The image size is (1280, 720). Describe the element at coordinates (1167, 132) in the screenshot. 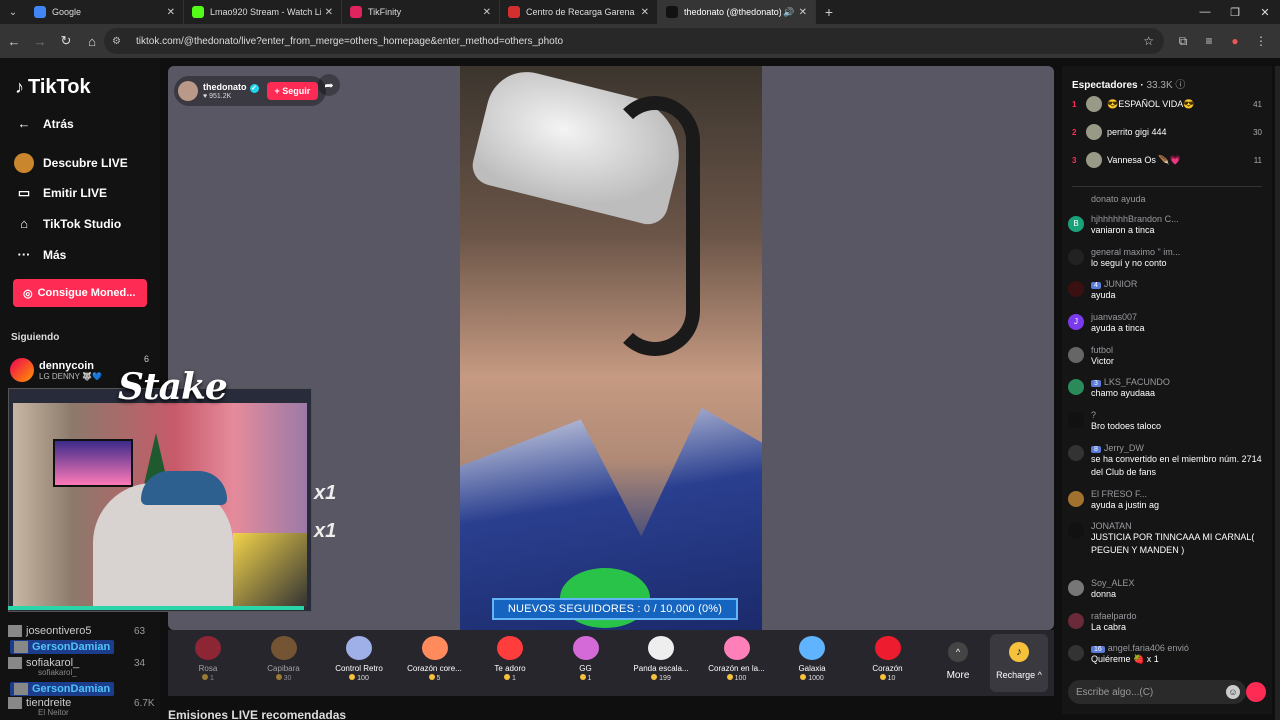

I see `ranking-row: 2 perrito gigi 444 30` at that location.